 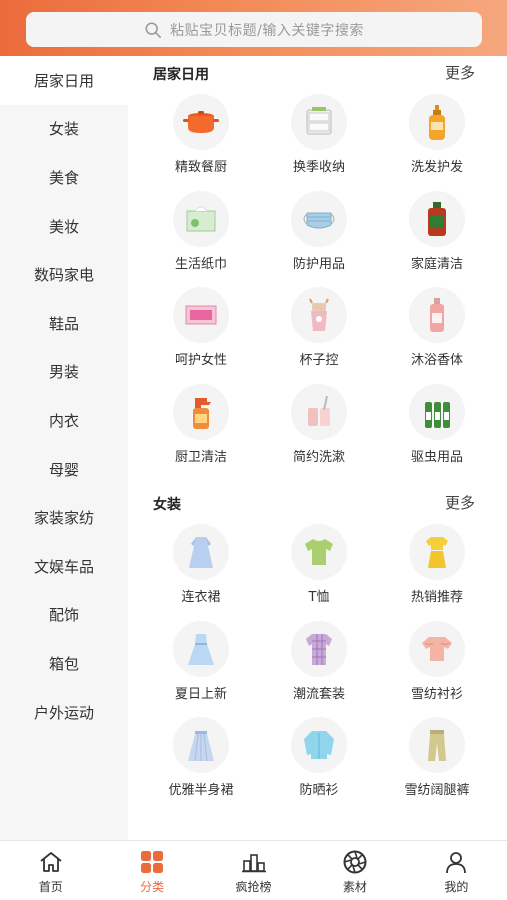 I want to click on storage-drawer-icon, so click(x=319, y=122).